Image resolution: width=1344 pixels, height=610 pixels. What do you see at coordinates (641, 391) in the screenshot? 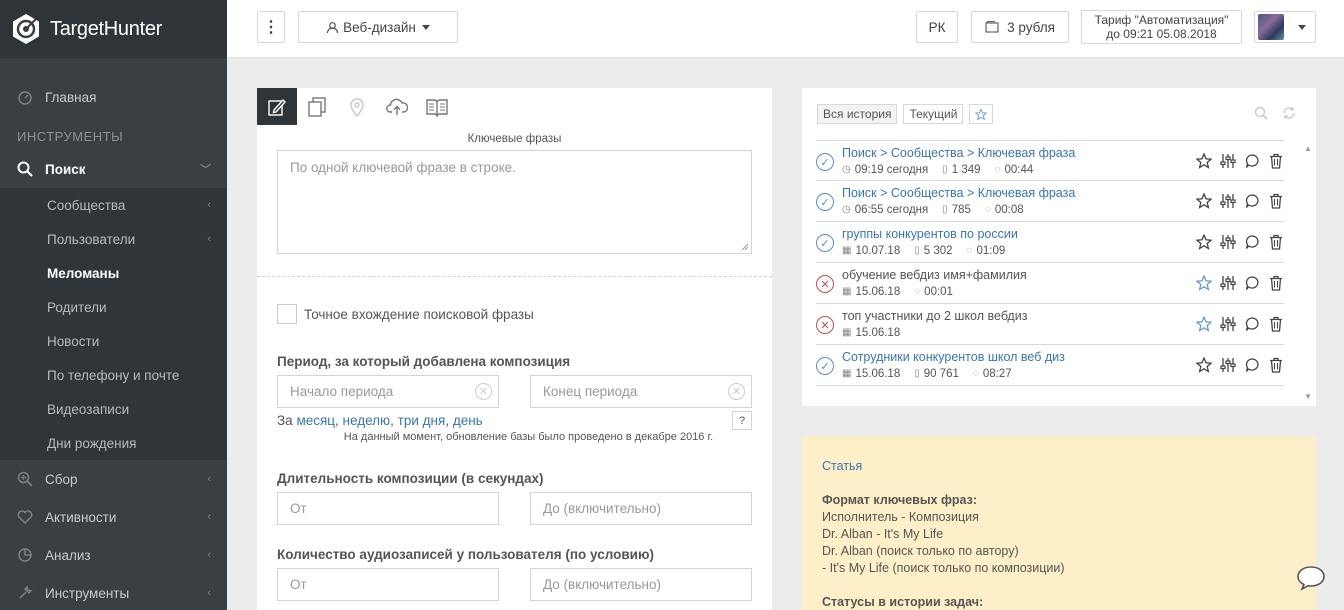
I see `period-end-input: Конец периода ✕` at bounding box center [641, 391].